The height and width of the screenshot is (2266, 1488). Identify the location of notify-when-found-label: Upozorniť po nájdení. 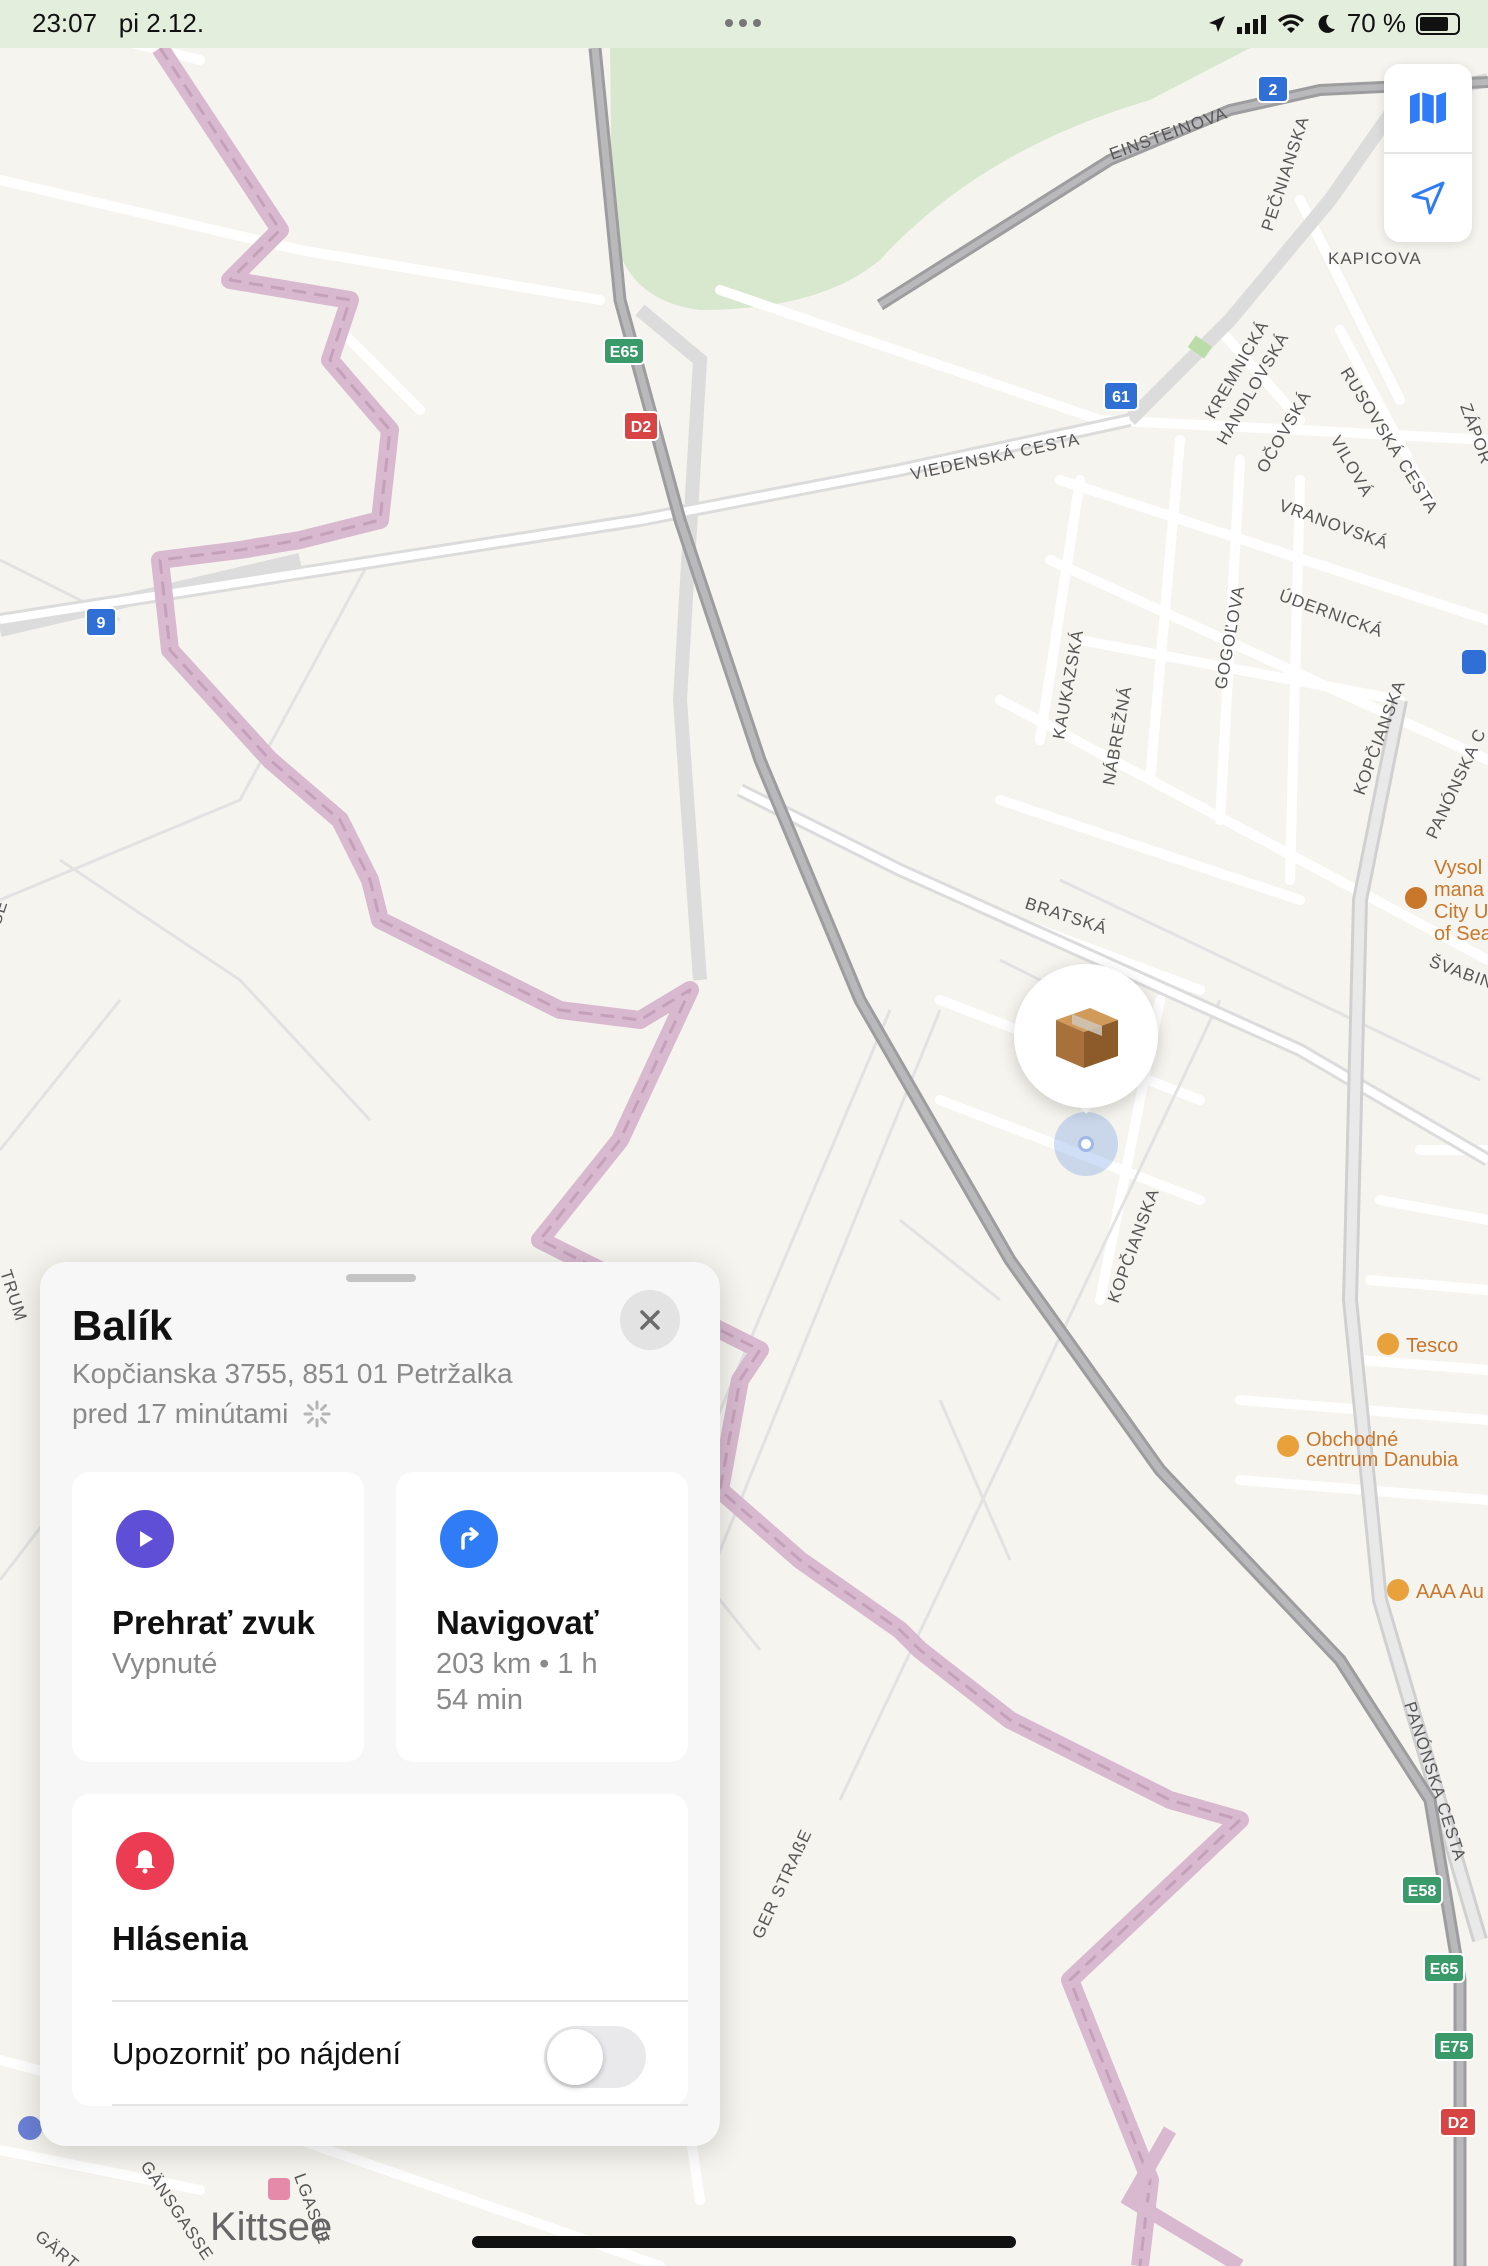
(257, 2053).